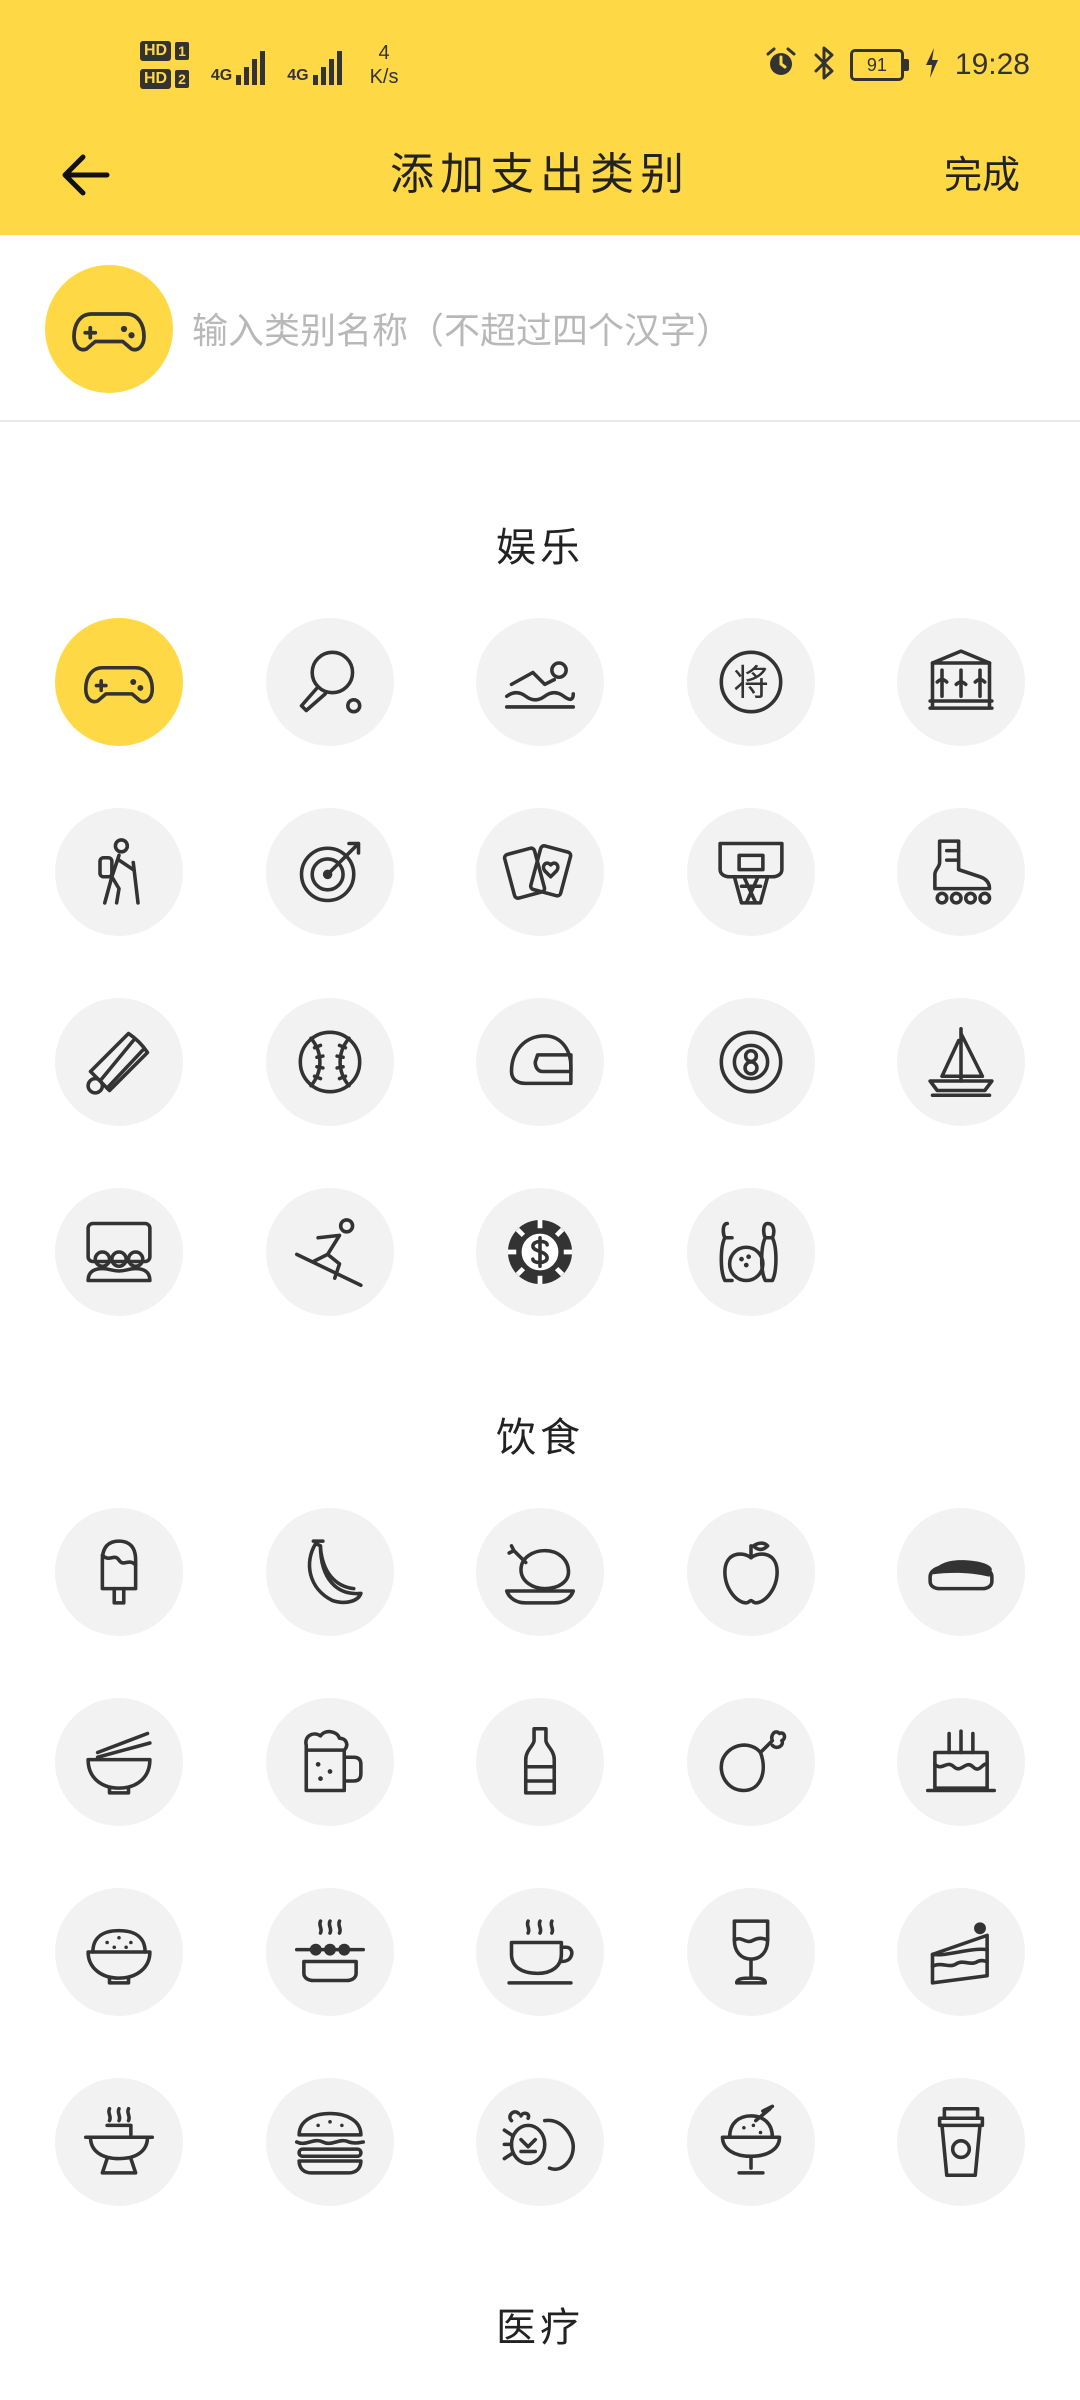  I want to click on category-basketball, so click(751, 872).